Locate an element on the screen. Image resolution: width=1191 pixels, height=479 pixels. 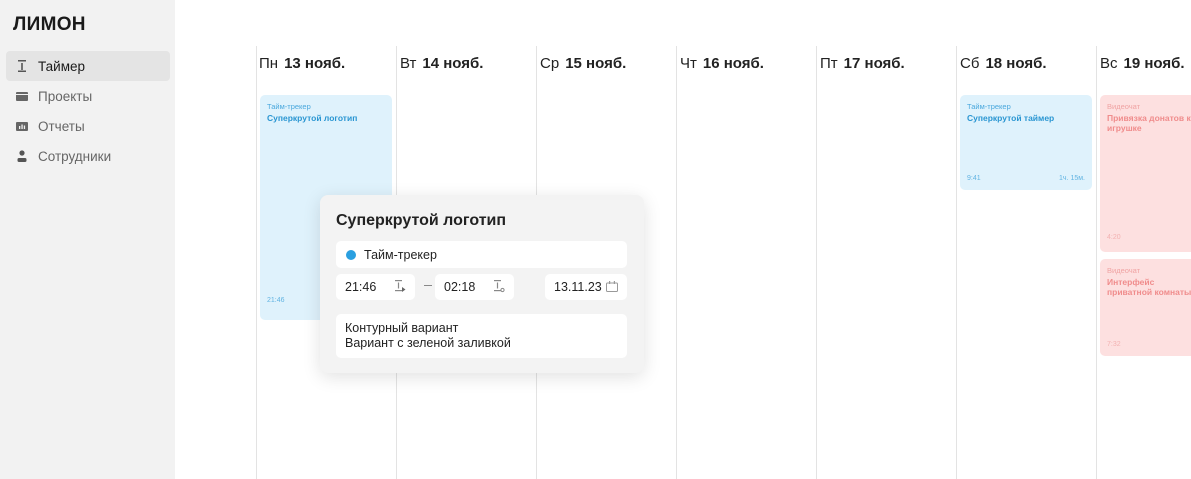
sidebar-item-label: Сотрудники is located at coordinates (75, 156).